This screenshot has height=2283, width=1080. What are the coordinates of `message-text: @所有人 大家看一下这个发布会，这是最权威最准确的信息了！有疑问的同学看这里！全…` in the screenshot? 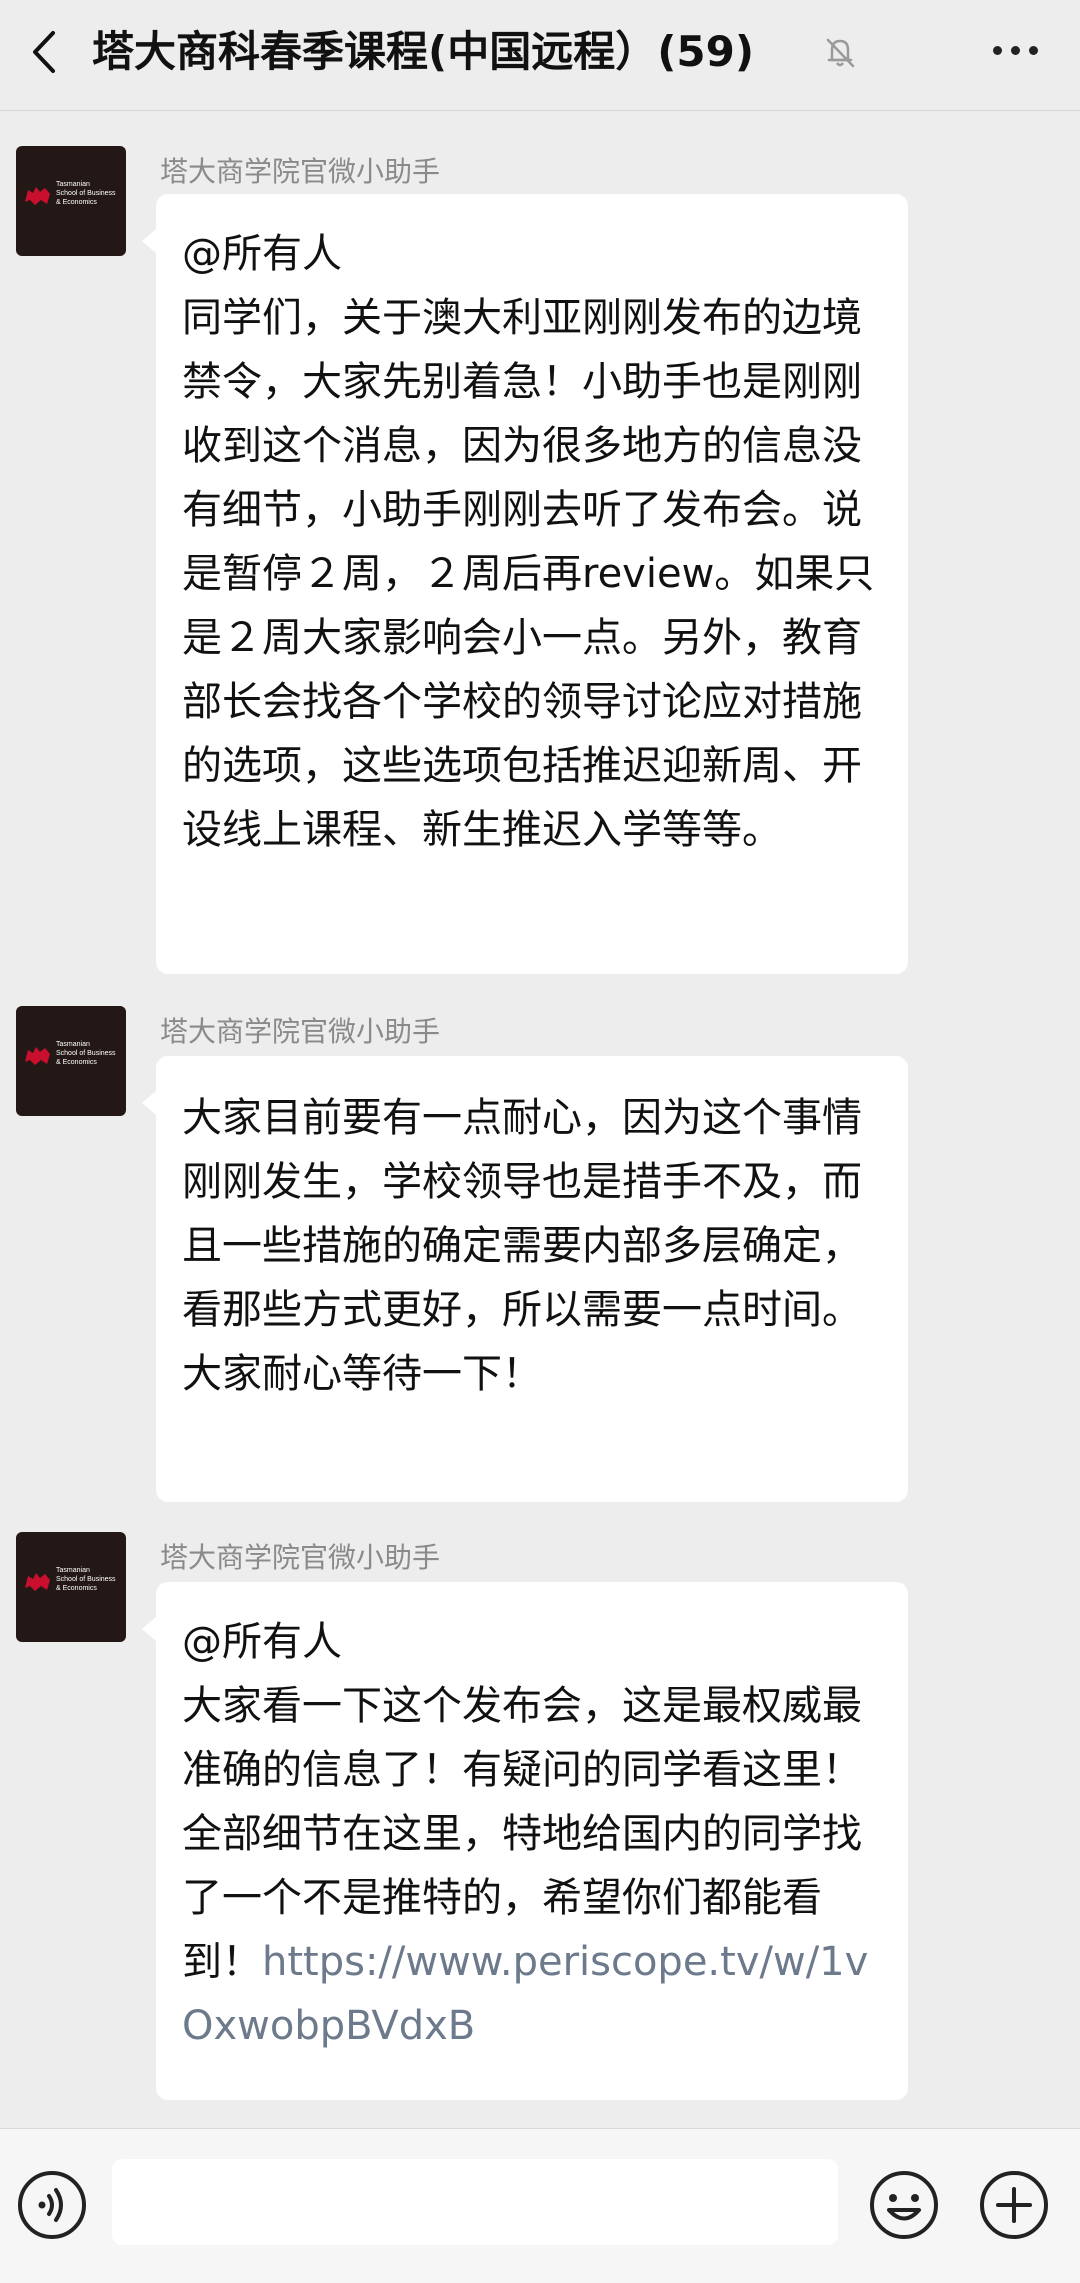 It's located at (525, 1834).